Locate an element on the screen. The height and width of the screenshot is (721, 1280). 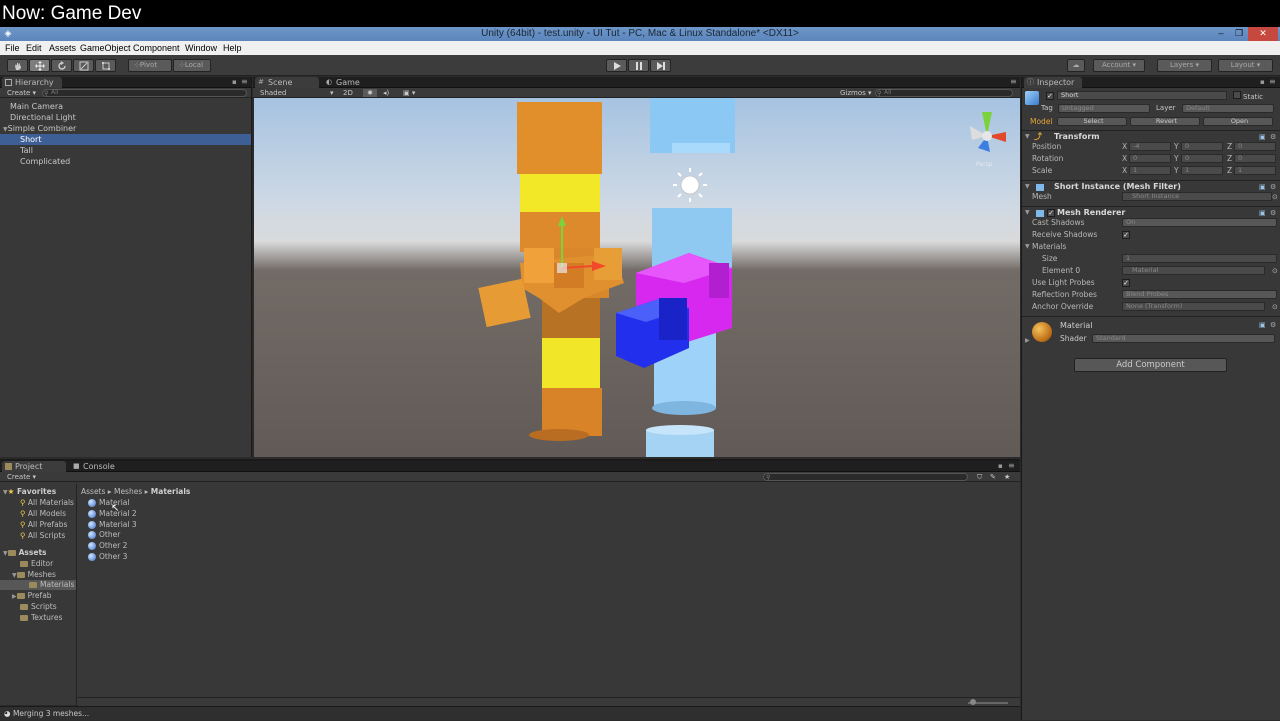
star-filter-icon: ★ is located at coordinates (1007, 477).